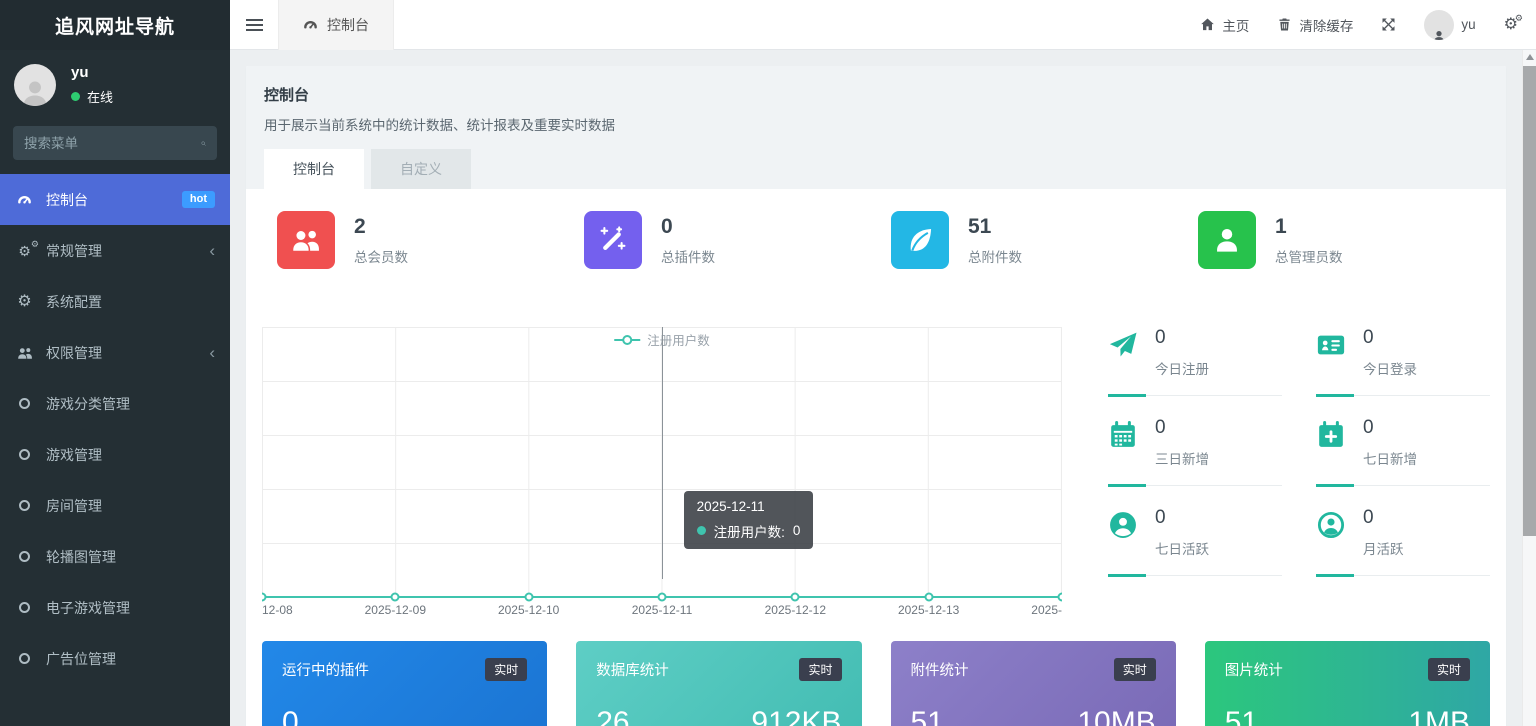 This screenshot has width=1536, height=726. Describe the element at coordinates (627, 339) in the screenshot. I see `legend-marker-icon` at that location.